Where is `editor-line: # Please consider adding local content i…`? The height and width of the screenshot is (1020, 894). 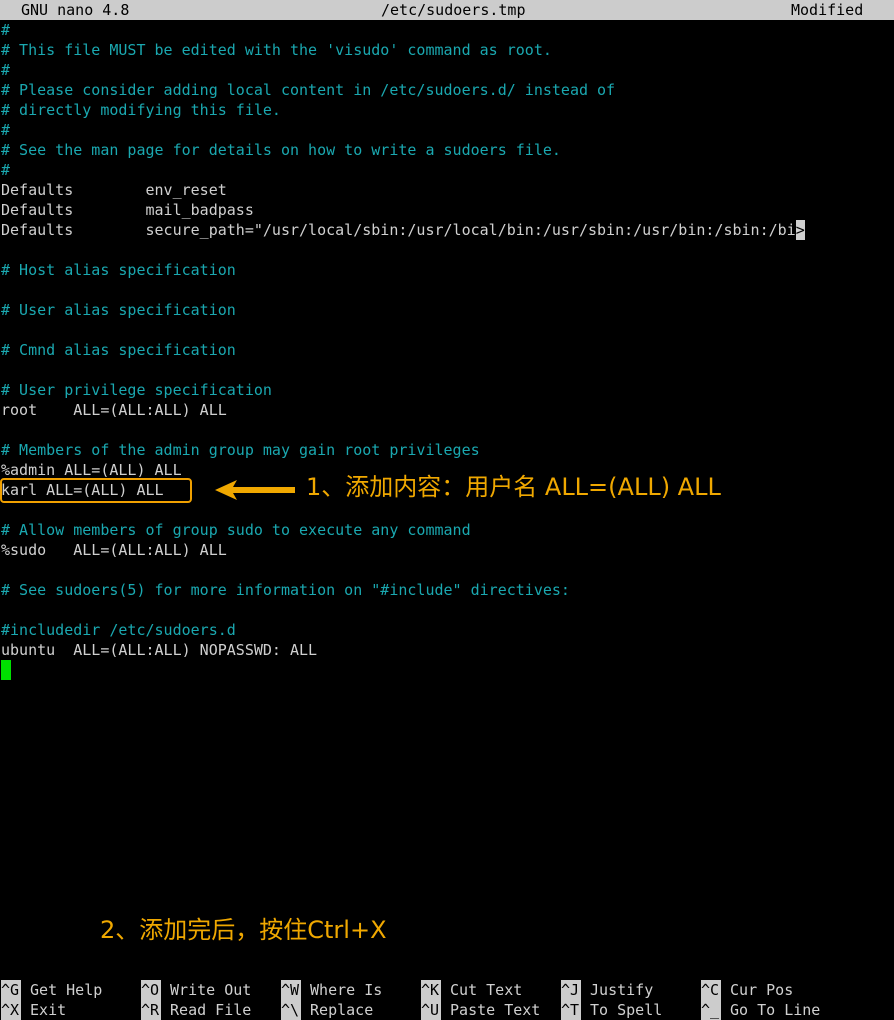
editor-line: # Please consider adding local content i… is located at coordinates (308, 90).